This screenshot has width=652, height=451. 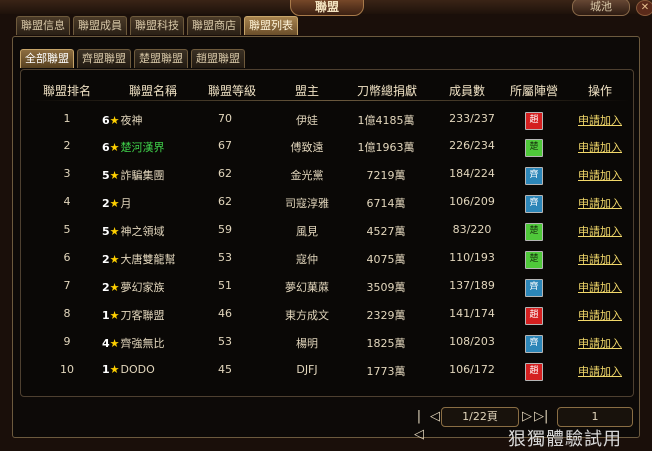 I want to click on next-page-icon: ▷, so click(x=527, y=417).